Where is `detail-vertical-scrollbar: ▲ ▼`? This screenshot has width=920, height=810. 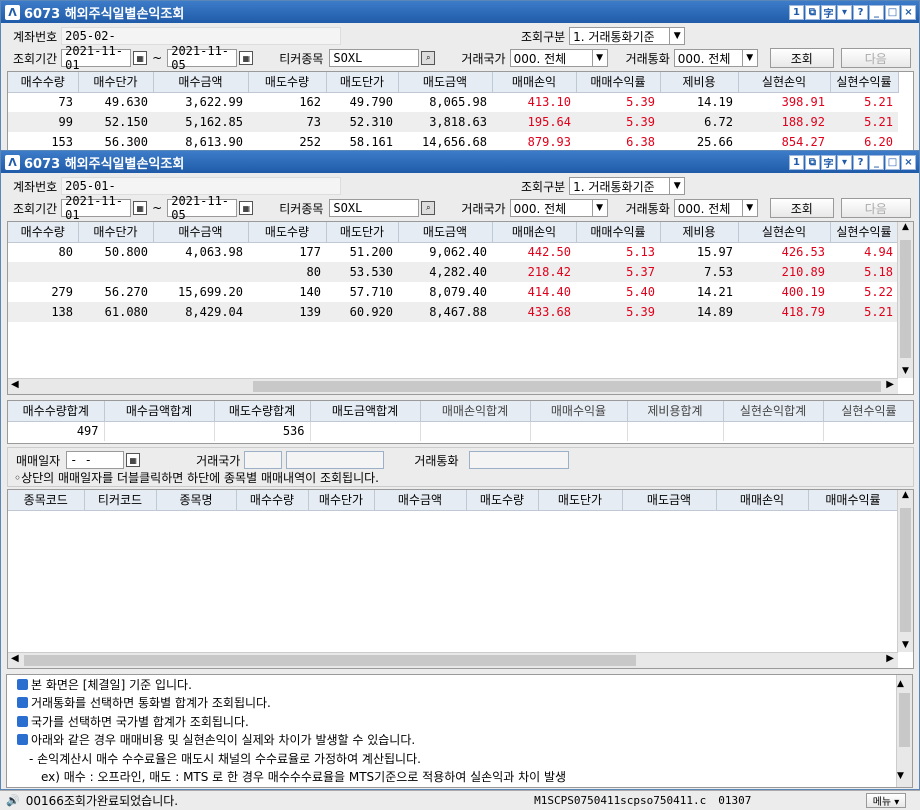
detail-vertical-scrollbar: ▲ ▼ is located at coordinates (905, 571).